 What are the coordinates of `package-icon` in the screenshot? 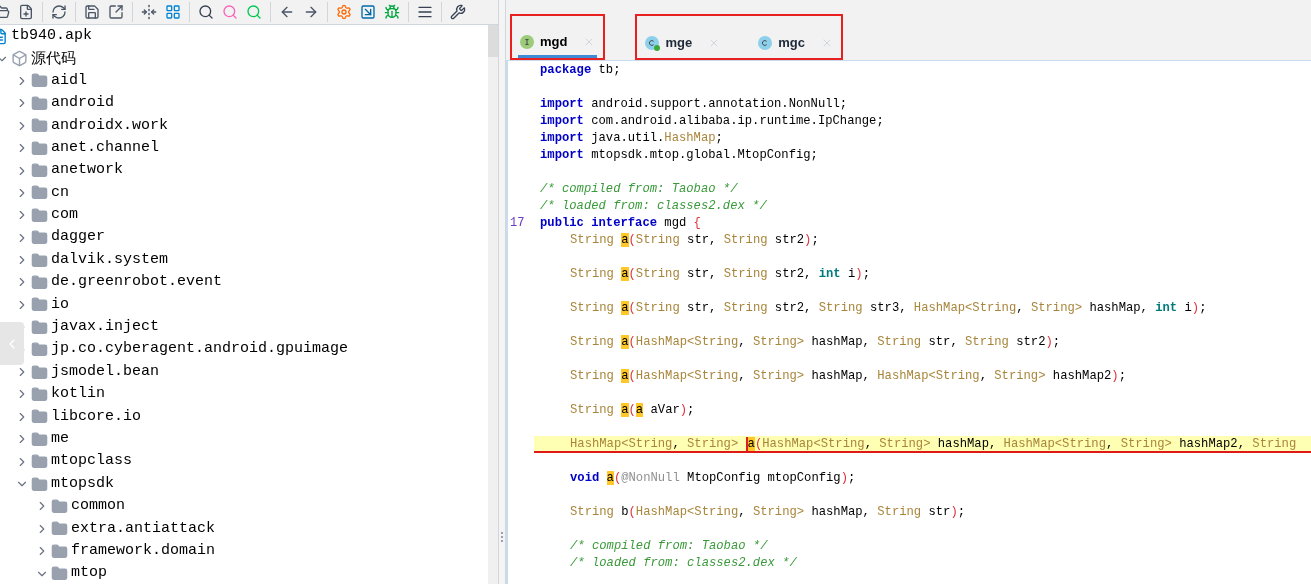 It's located at (19, 59).